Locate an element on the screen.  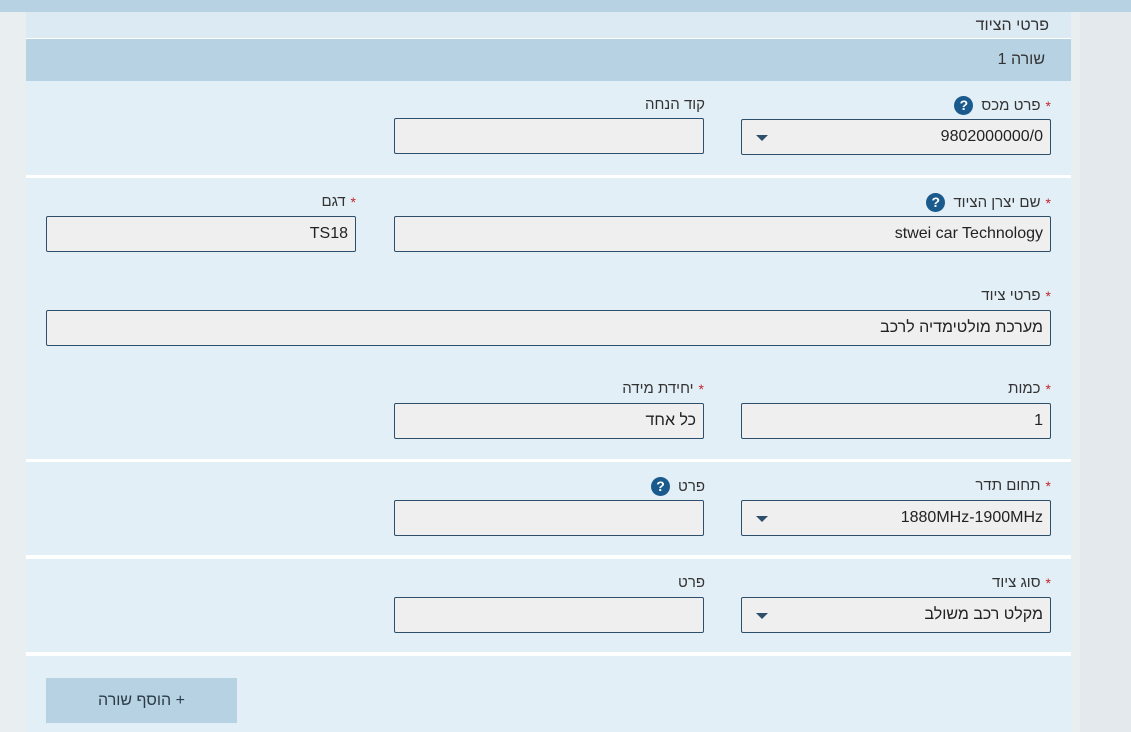
frequency-range-select: 1880MHz-1900MHz is located at coordinates (896, 518).